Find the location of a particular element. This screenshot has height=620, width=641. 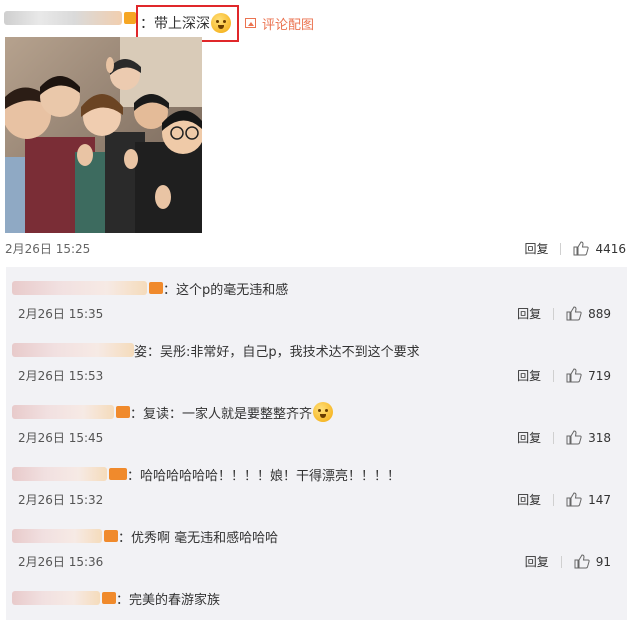

reply-header: ：复读：一家人就是要整整齐齐 is located at coordinates (173, 412).